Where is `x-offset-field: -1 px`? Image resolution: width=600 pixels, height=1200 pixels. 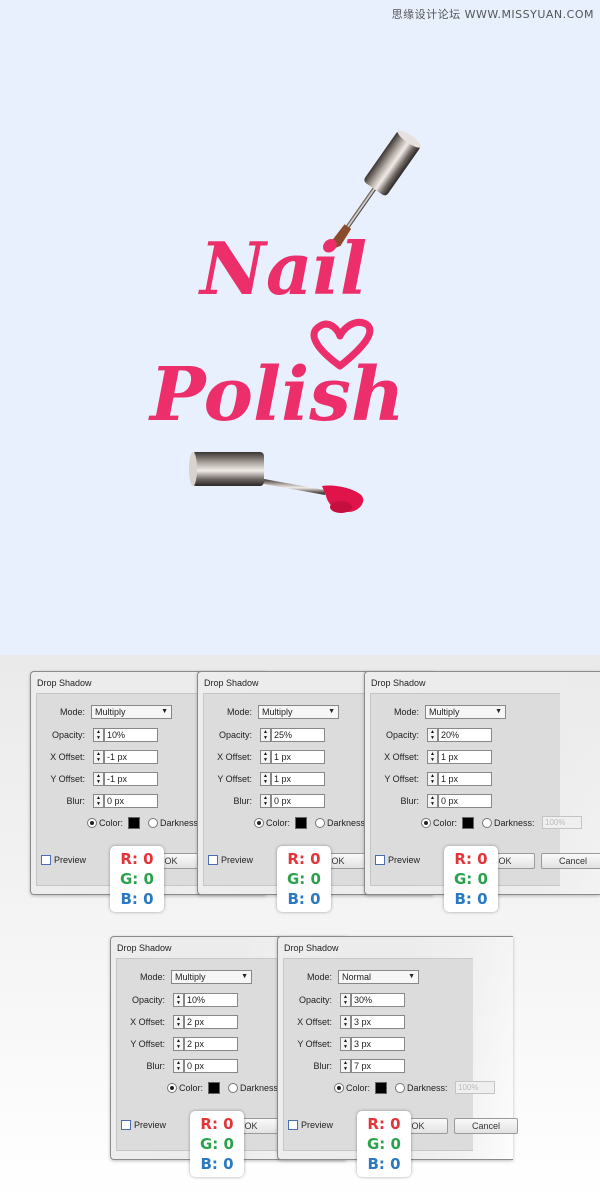
x-offset-field: -1 px is located at coordinates (131, 757).